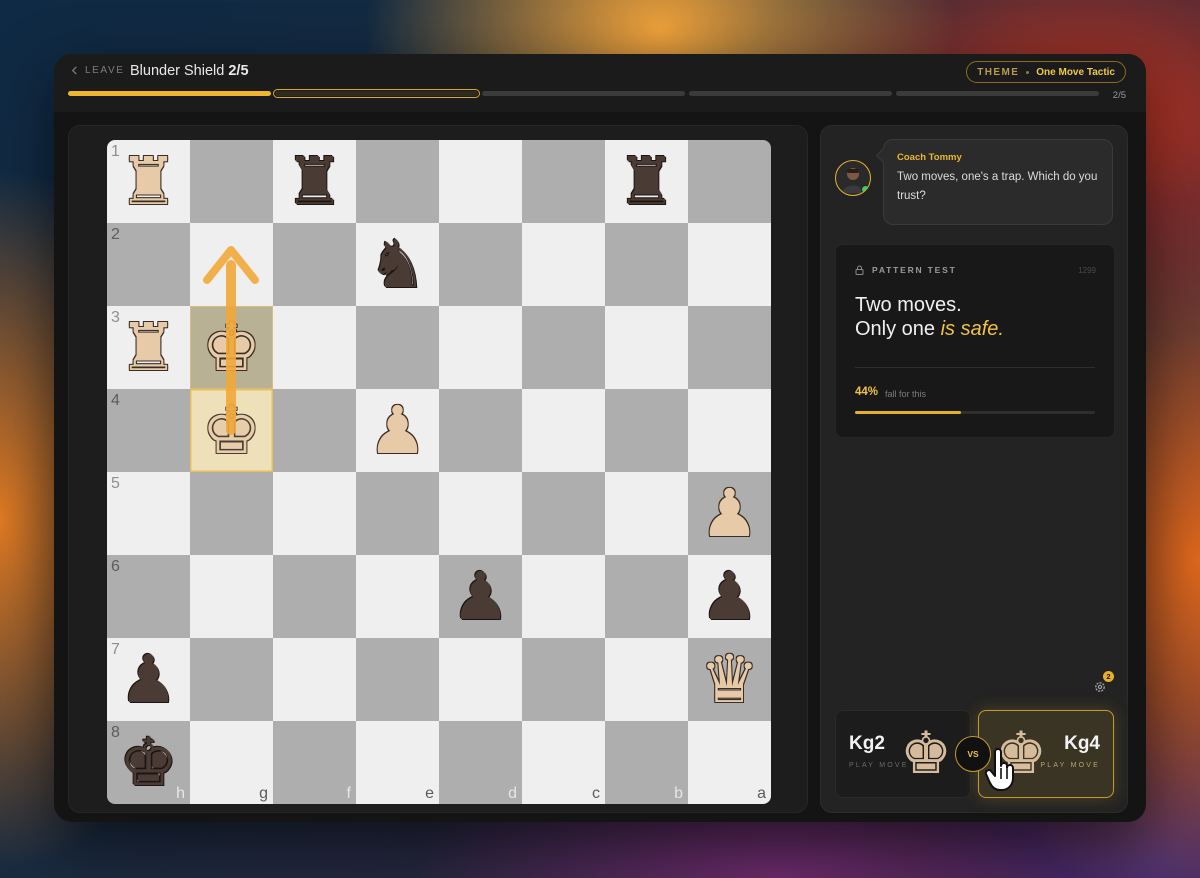 This screenshot has height=878, width=1200. I want to click on square-b6, so click(646, 596).